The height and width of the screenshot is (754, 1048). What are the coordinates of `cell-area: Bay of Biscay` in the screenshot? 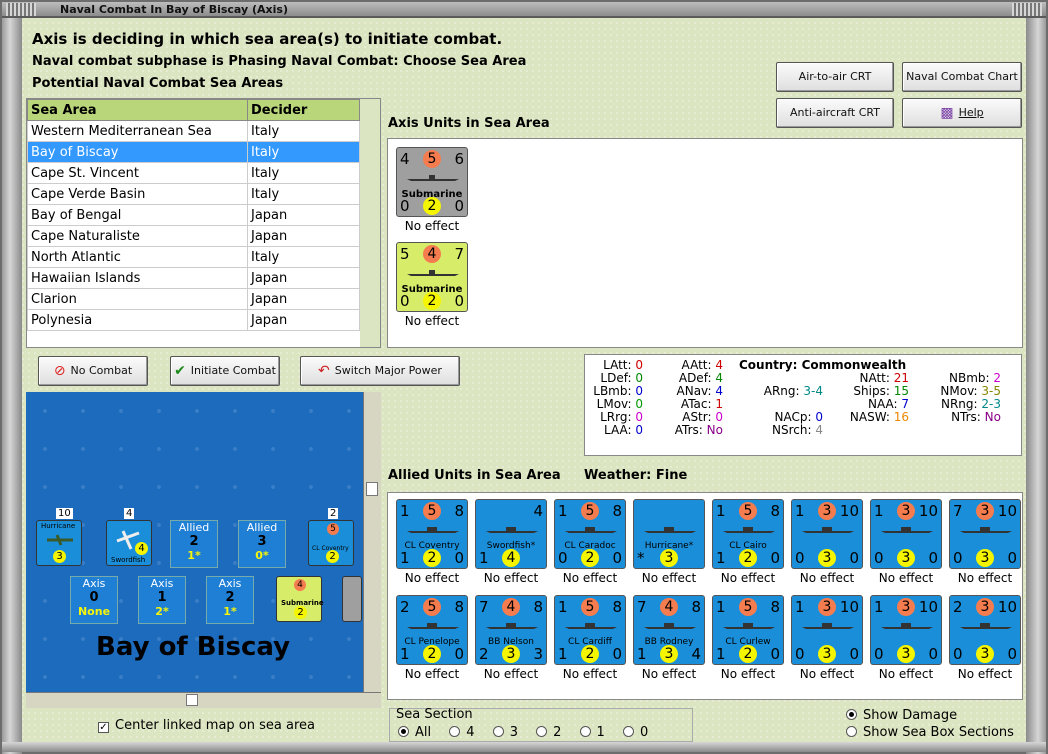 It's located at (137, 152).